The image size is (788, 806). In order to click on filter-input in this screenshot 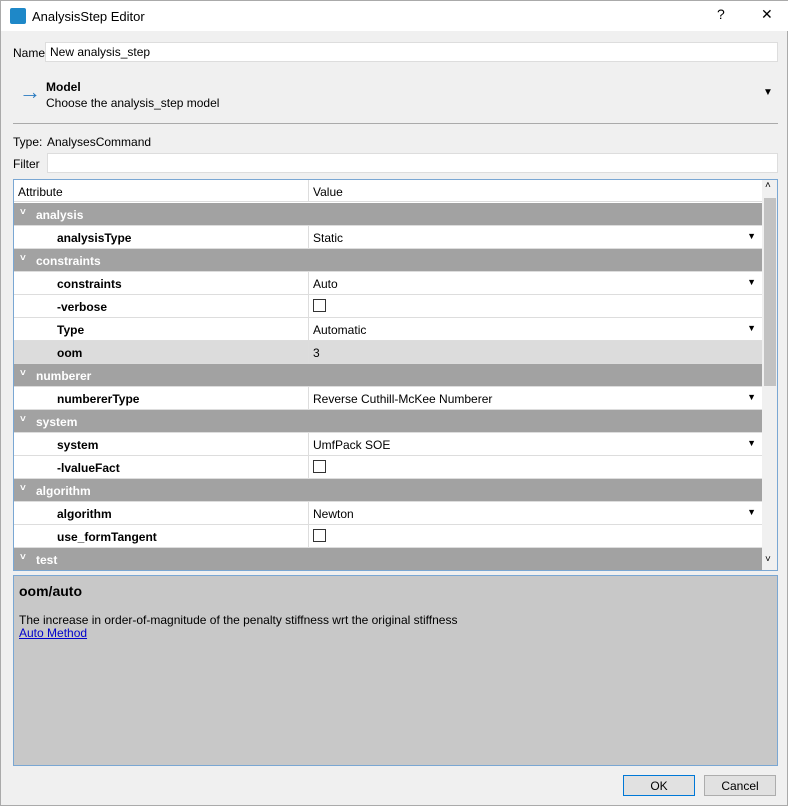, I will do `click(412, 163)`.